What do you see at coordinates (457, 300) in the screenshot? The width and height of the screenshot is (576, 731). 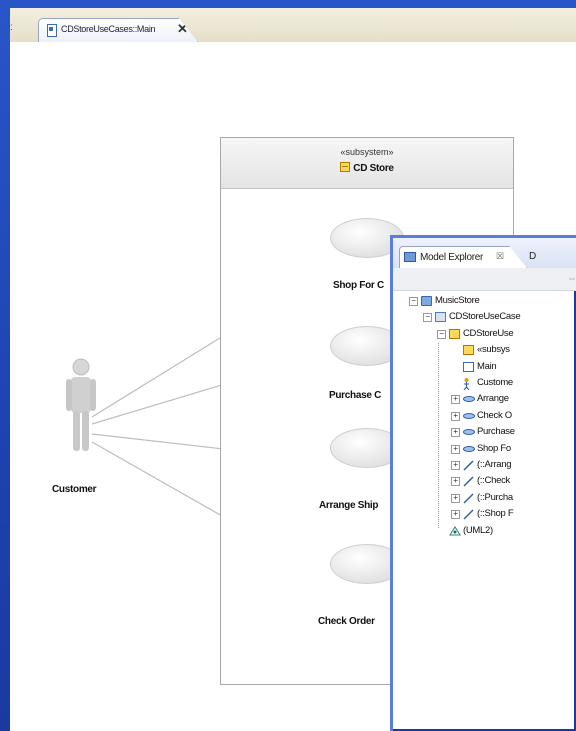 I see `tree-item-label: MusicStore` at bounding box center [457, 300].